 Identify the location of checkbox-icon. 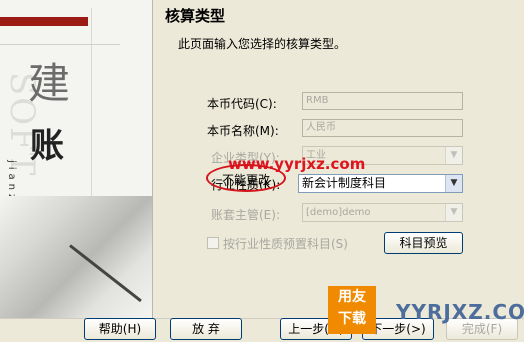
(213, 243).